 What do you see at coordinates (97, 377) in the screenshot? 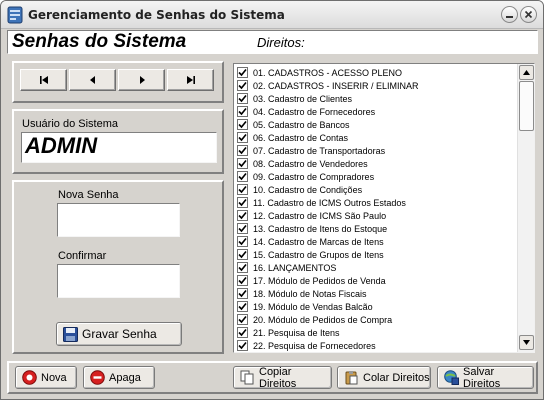
I see `delete-icon` at bounding box center [97, 377].